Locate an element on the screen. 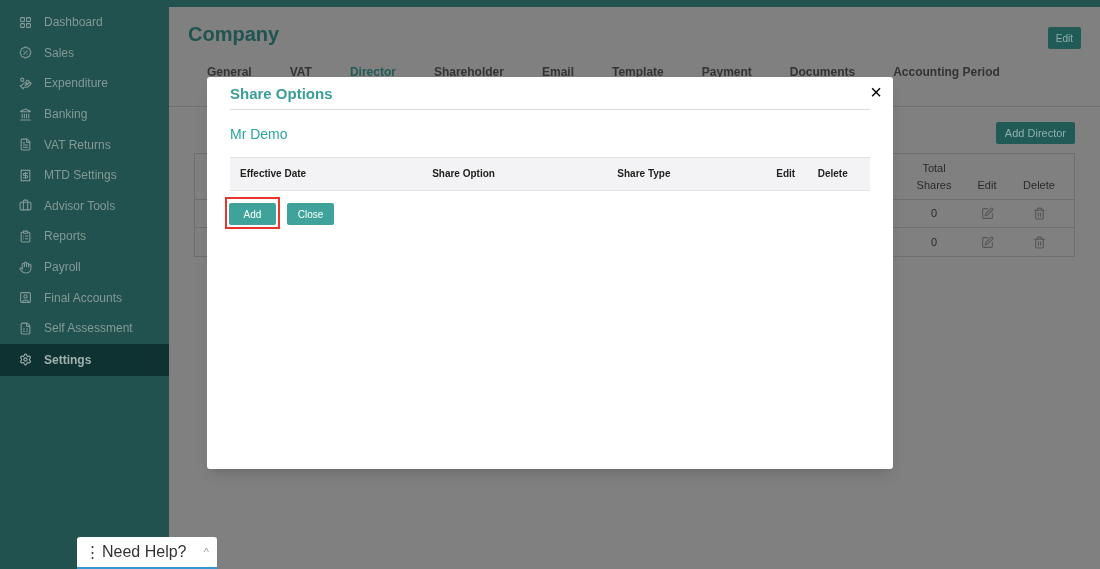 This screenshot has width=1100, height=569. close-dialog-button: Close is located at coordinates (310, 214).